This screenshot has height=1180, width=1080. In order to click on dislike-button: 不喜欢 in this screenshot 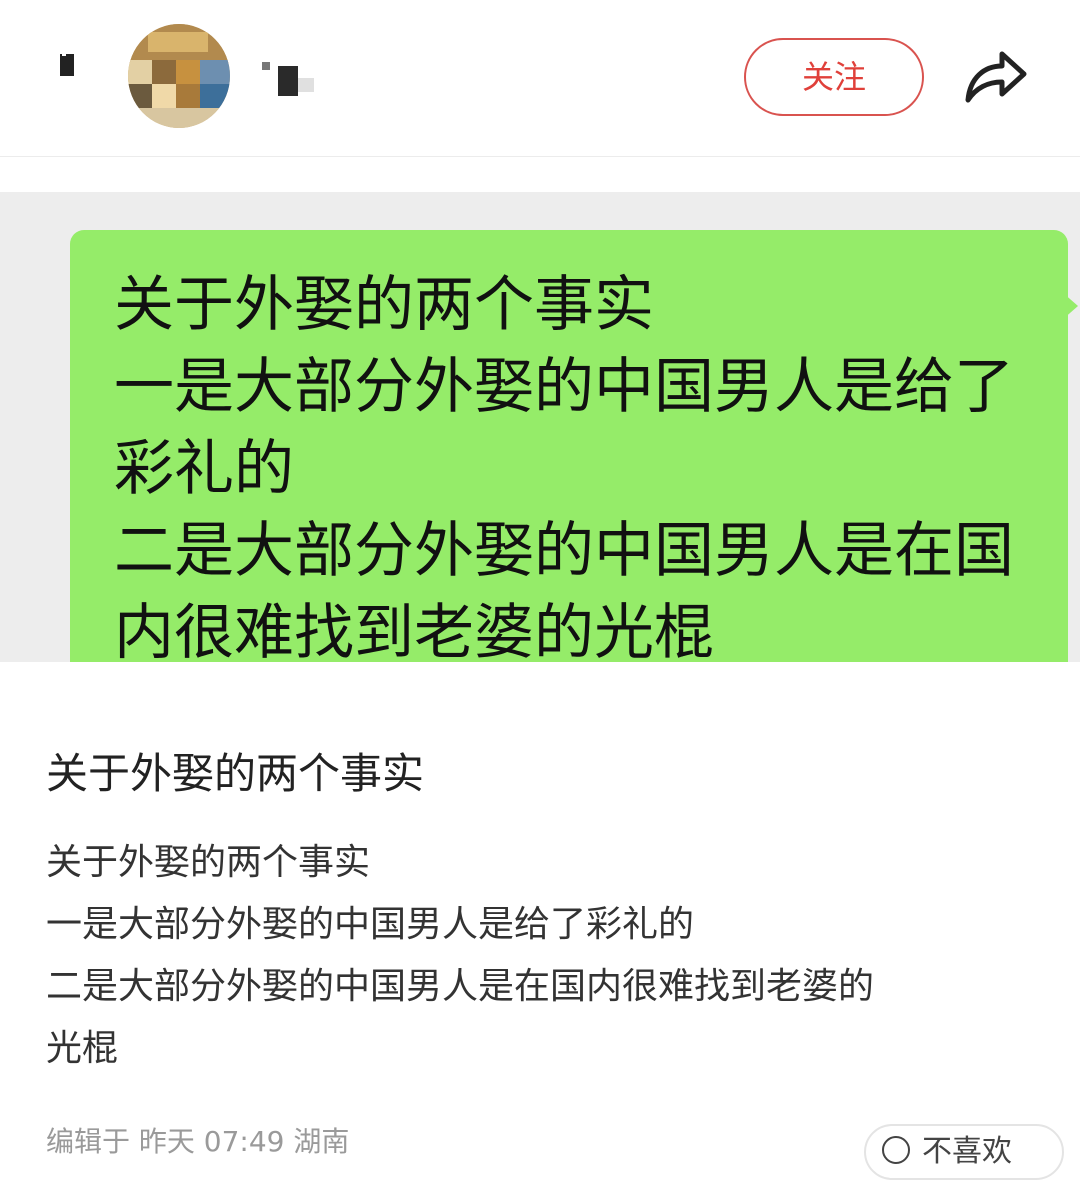, I will do `click(964, 1152)`.